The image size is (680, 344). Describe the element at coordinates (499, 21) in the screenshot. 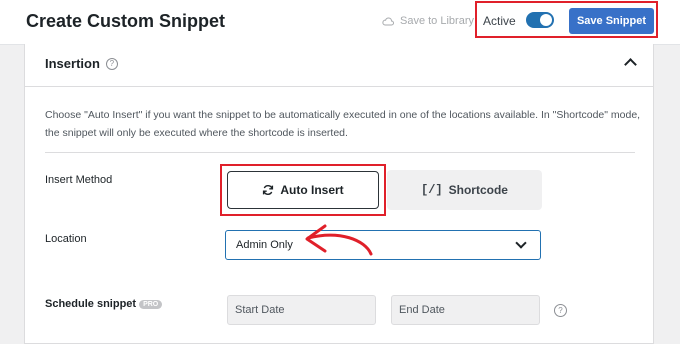

I see `active-label: Active` at that location.